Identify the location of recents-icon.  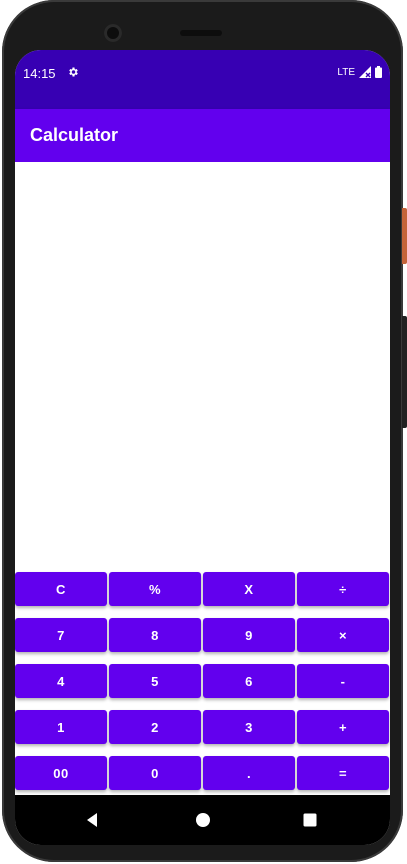
(310, 820).